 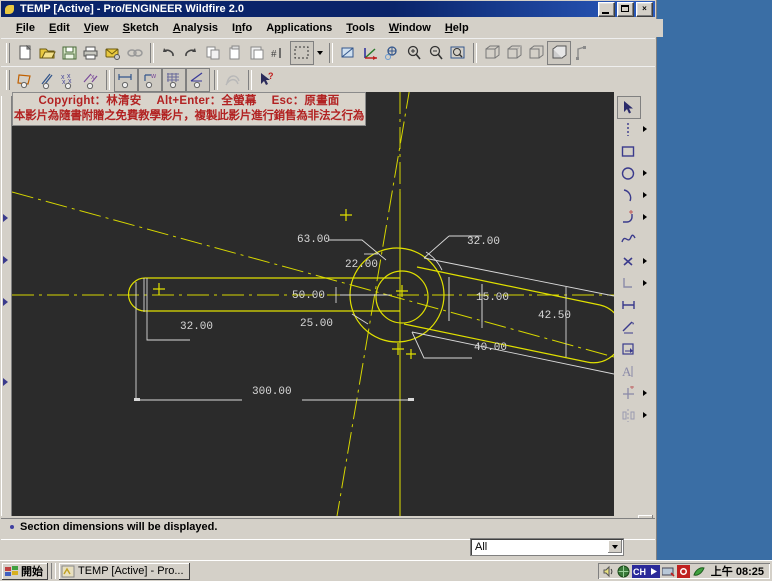 I want to click on paste-icon, so click(x=257, y=53).